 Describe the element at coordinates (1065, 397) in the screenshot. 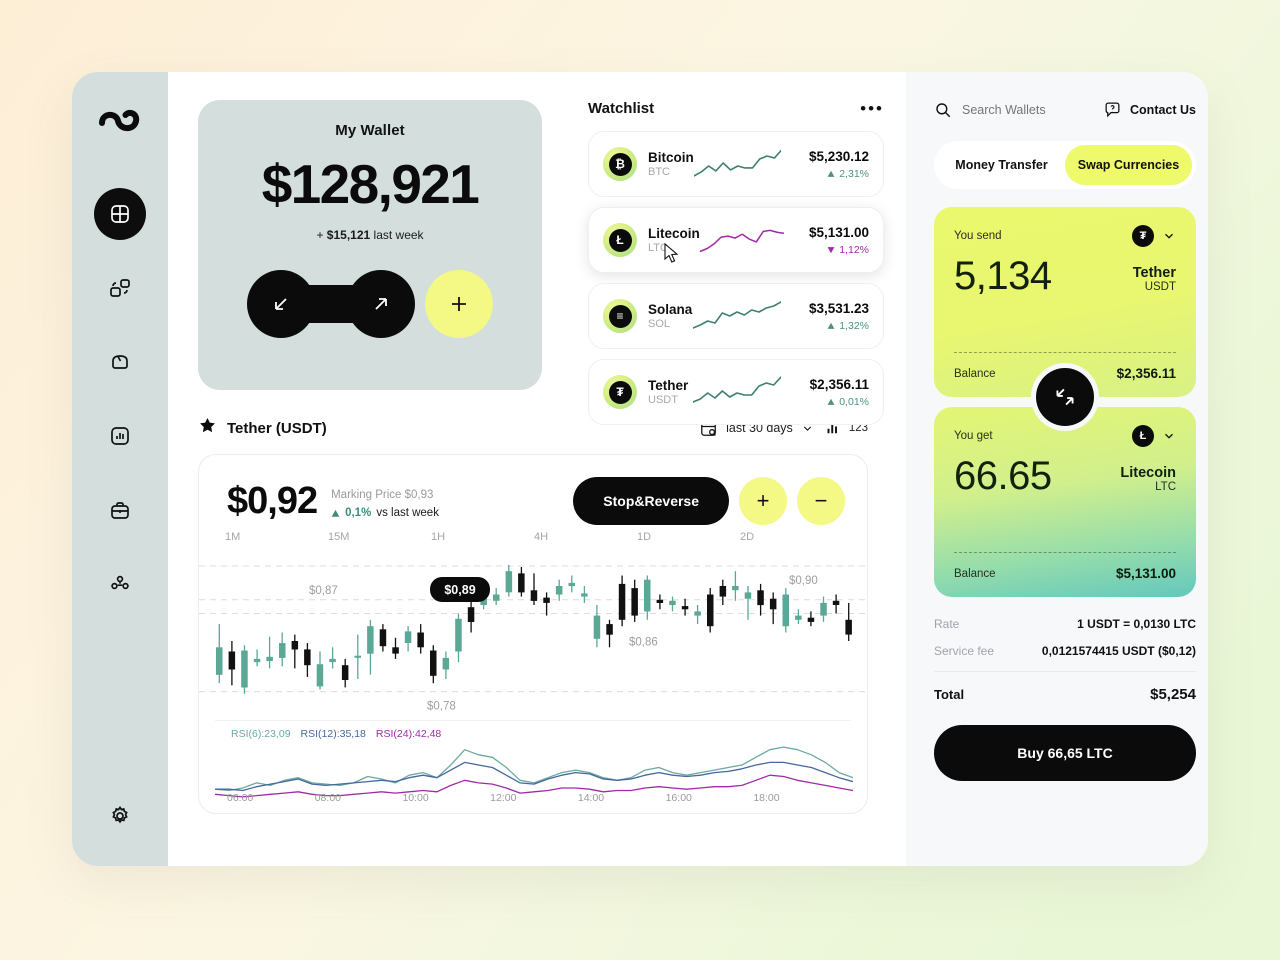

I see `swap-direction-button` at that location.